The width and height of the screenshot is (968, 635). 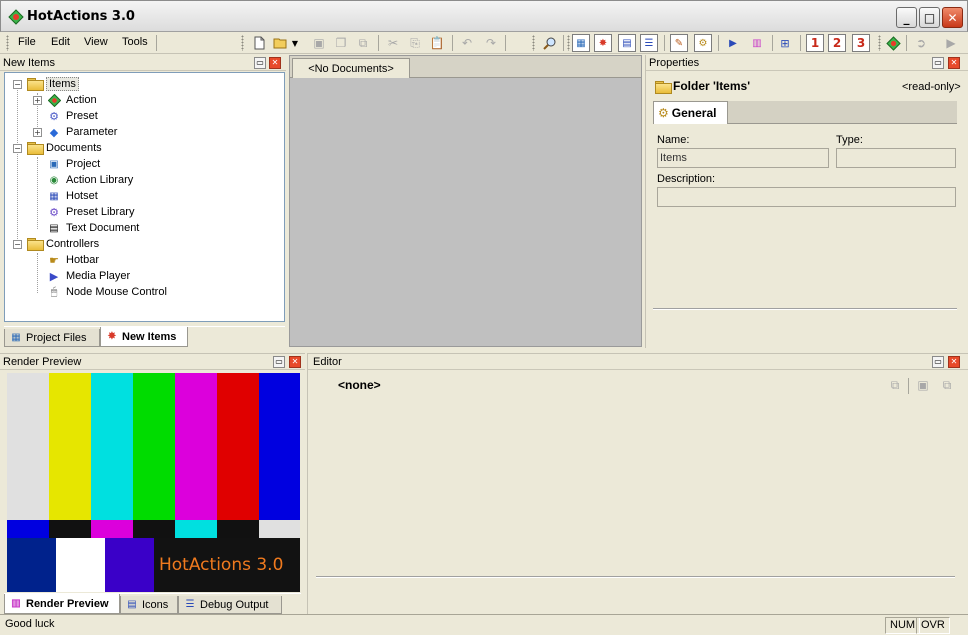 I want to click on tree-node-preset: ⚙ Preset, so click(x=72, y=116).